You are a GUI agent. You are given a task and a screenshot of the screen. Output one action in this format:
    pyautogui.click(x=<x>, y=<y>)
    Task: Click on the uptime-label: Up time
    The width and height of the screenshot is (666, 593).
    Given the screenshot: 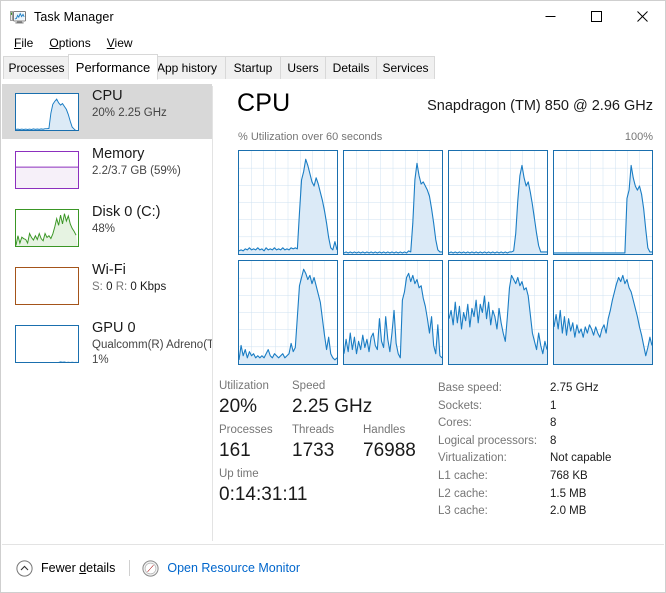 What is the action you would take?
    pyautogui.click(x=239, y=474)
    